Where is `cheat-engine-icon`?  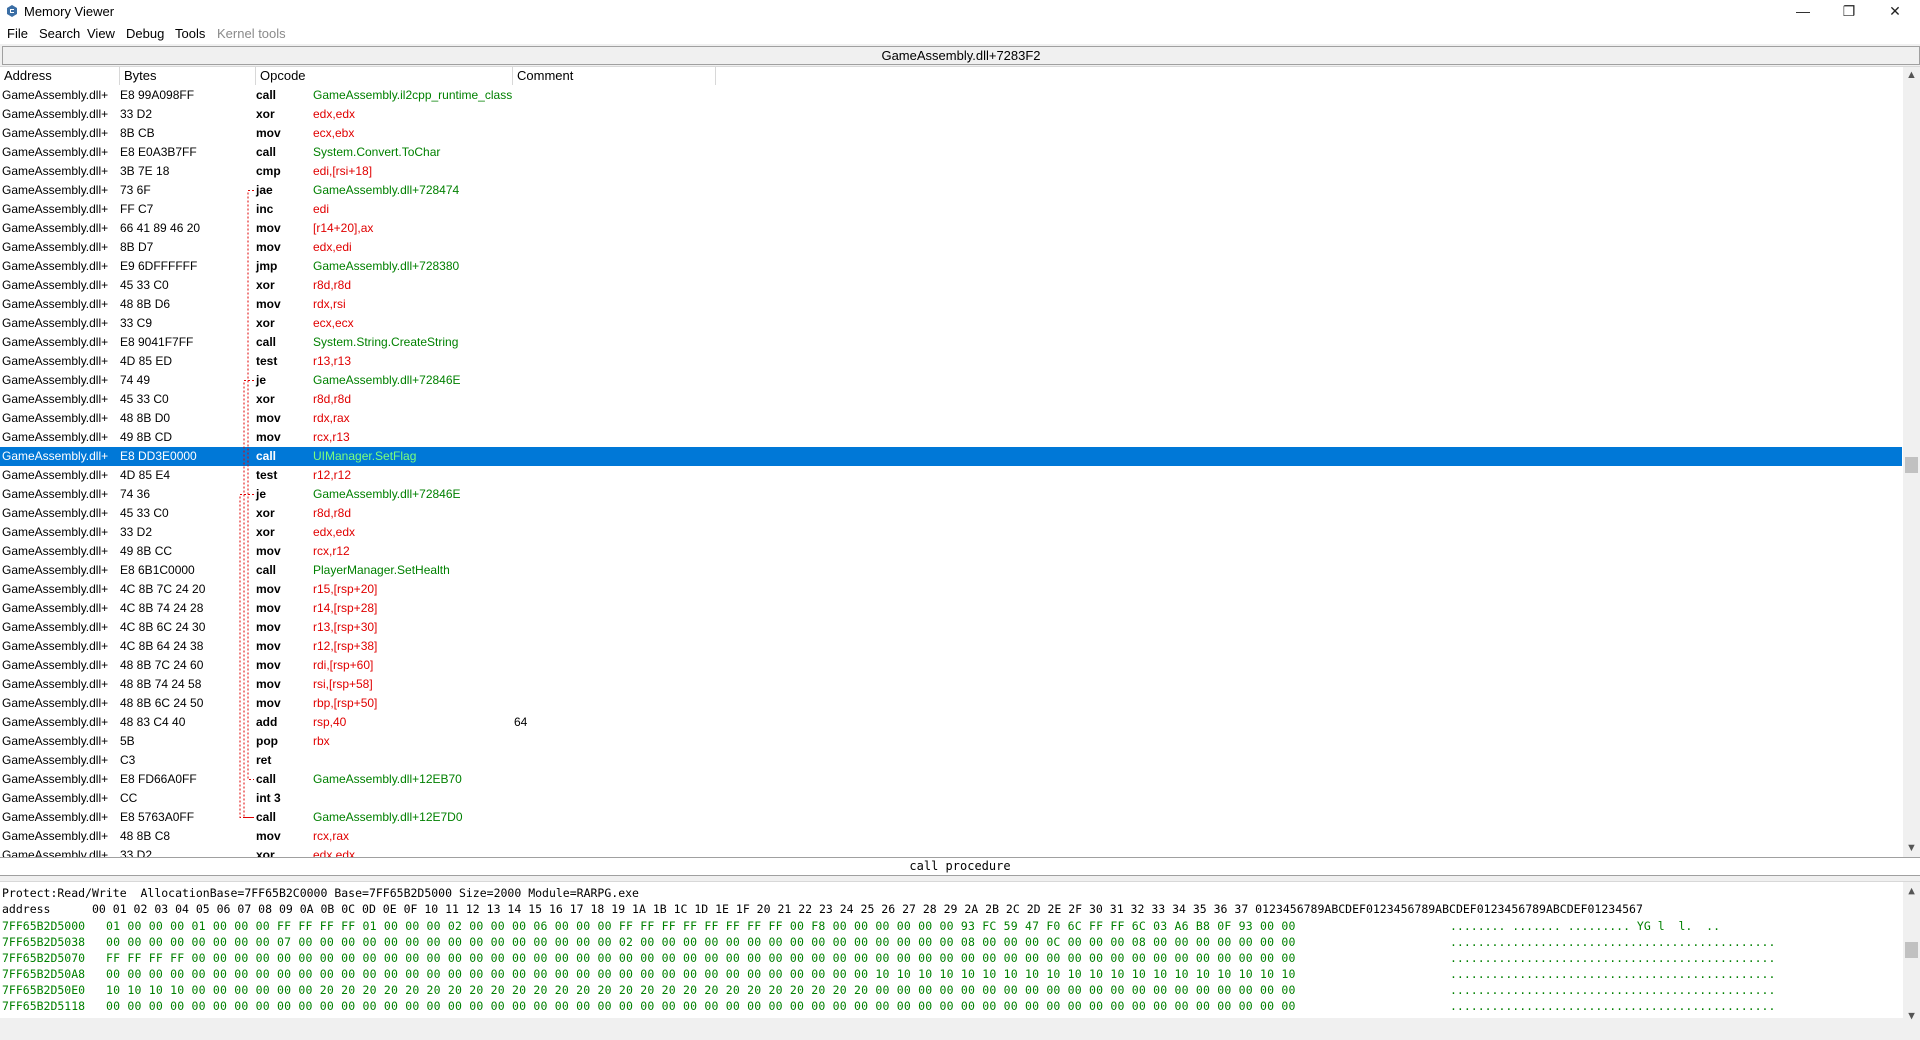
cheat-engine-icon is located at coordinates (12, 11).